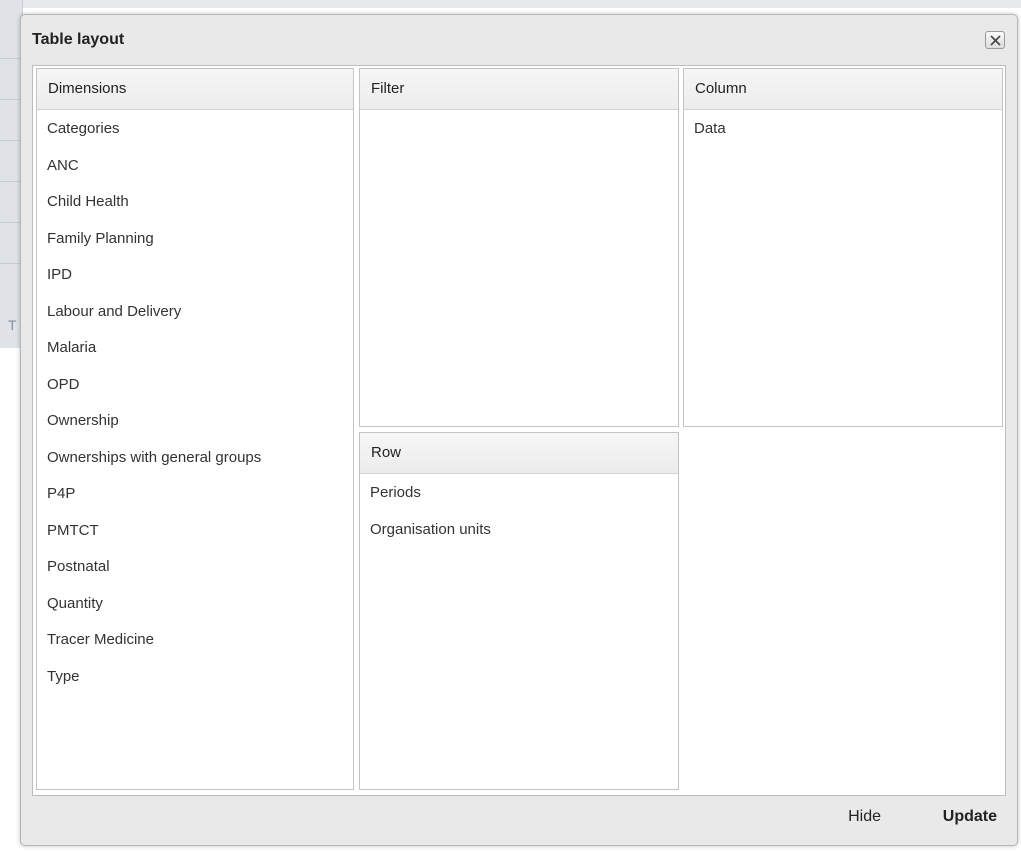 The height and width of the screenshot is (852, 1021). What do you see at coordinates (519, 247) in the screenshot?
I see `filter-panel: Filter` at bounding box center [519, 247].